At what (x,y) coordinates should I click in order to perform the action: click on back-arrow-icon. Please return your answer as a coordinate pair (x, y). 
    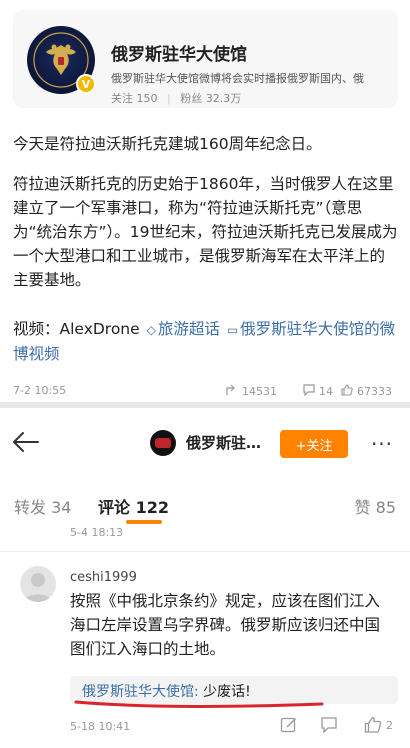
    Looking at the image, I should click on (26, 442).